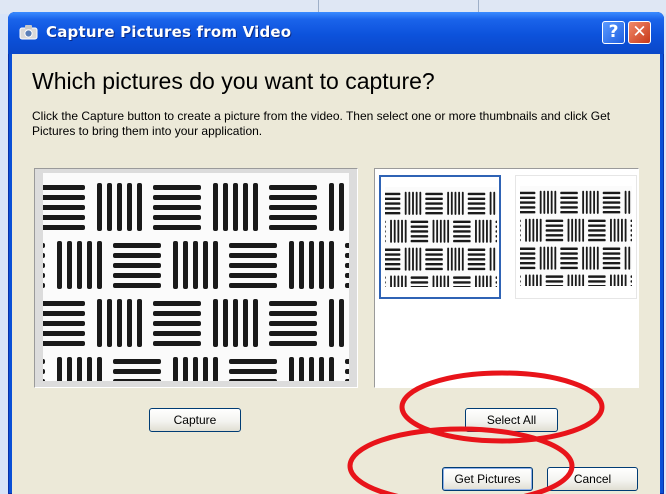 The height and width of the screenshot is (494, 666). I want to click on get-pictures-button: Get Pictures, so click(487, 479).